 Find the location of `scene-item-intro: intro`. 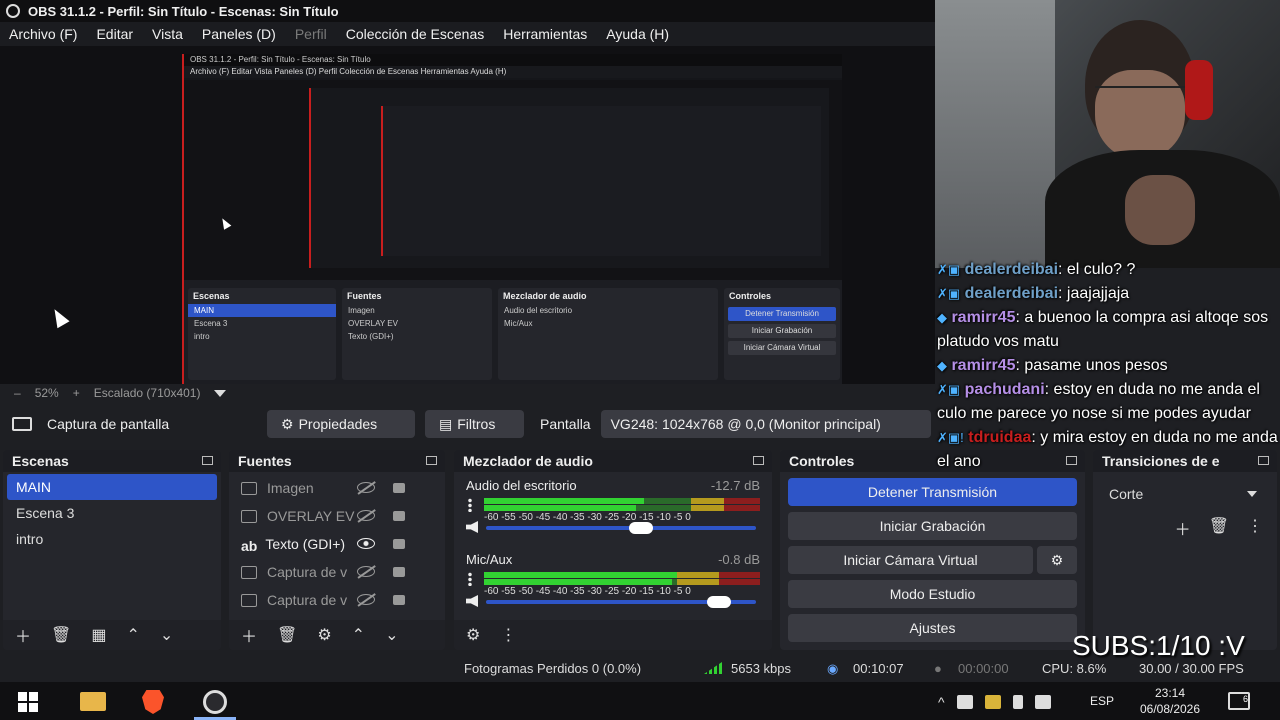

scene-item-intro: intro is located at coordinates (112, 539).